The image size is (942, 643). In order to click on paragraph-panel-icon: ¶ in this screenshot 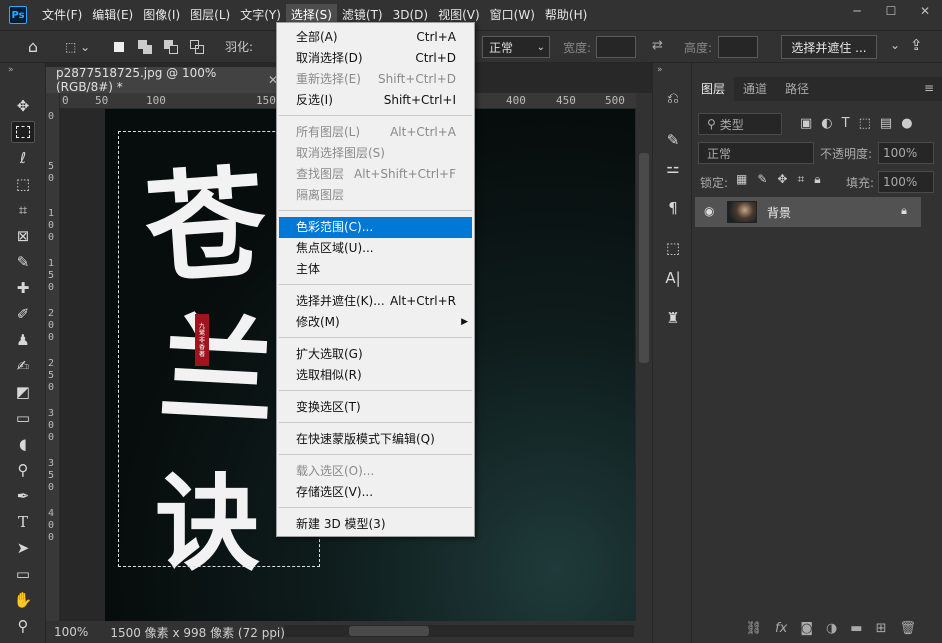, I will do `click(673, 208)`.